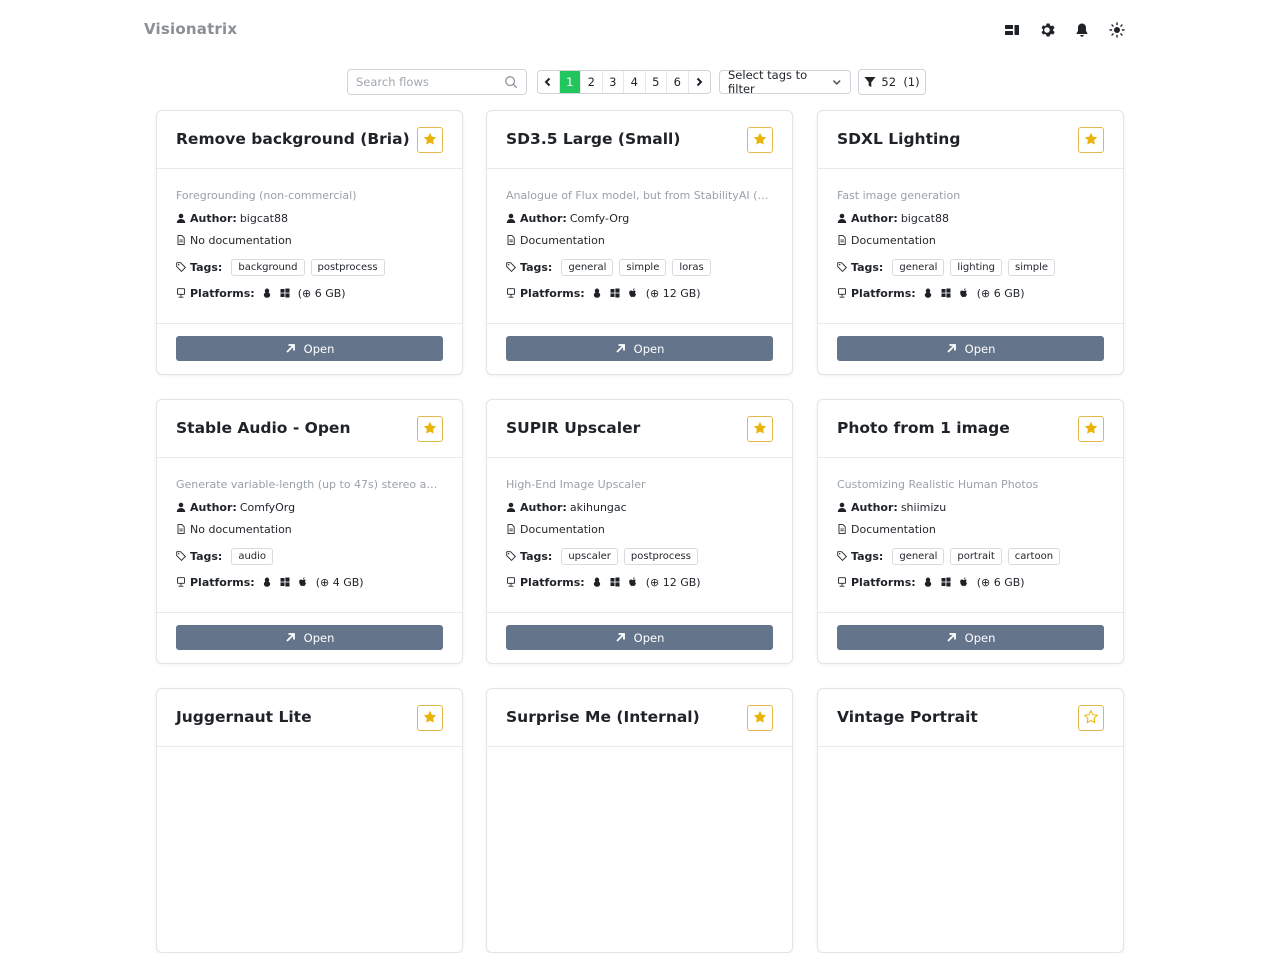 Image resolution: width=1280 pixels, height=953 pixels. What do you see at coordinates (656, 82) in the screenshot?
I see `page-button-5: 5` at bounding box center [656, 82].